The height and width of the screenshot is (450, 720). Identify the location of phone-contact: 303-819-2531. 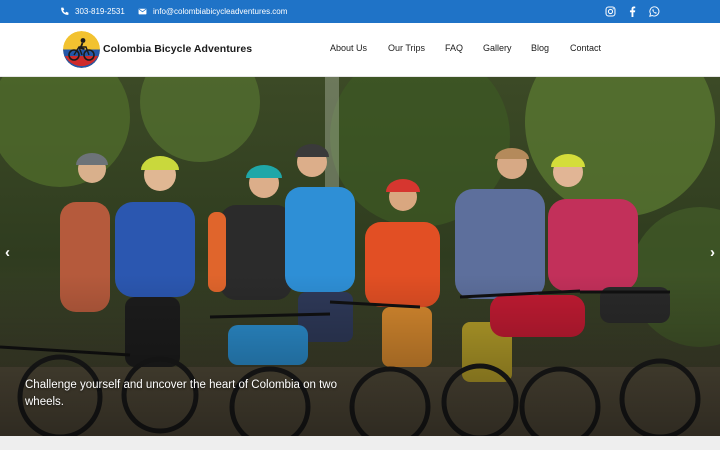
(92, 11).